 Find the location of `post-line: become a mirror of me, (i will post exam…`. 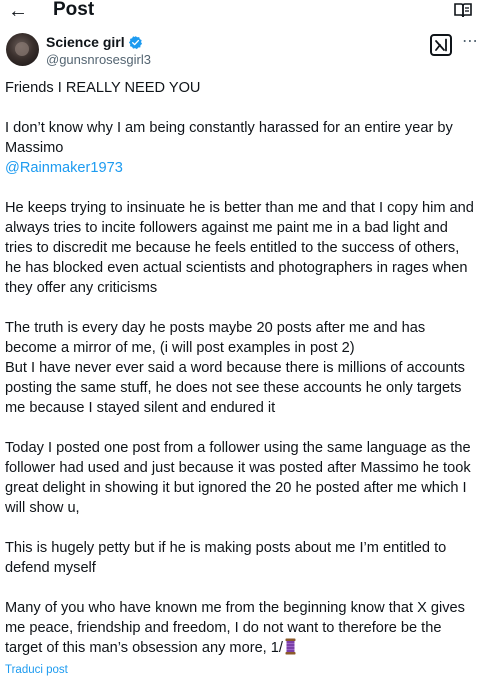

post-line: become a mirror of me, (i will post exam… is located at coordinates (180, 348).